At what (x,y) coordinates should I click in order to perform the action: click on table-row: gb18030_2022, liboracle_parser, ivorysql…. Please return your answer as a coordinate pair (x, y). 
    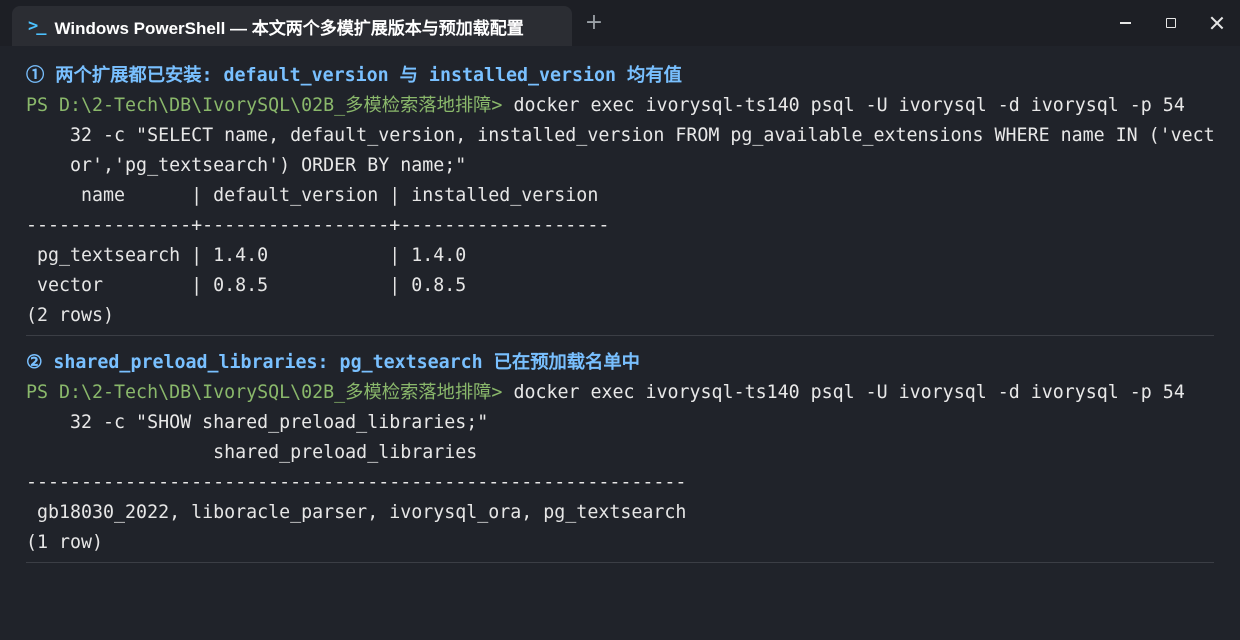
    Looking at the image, I should click on (356, 512).